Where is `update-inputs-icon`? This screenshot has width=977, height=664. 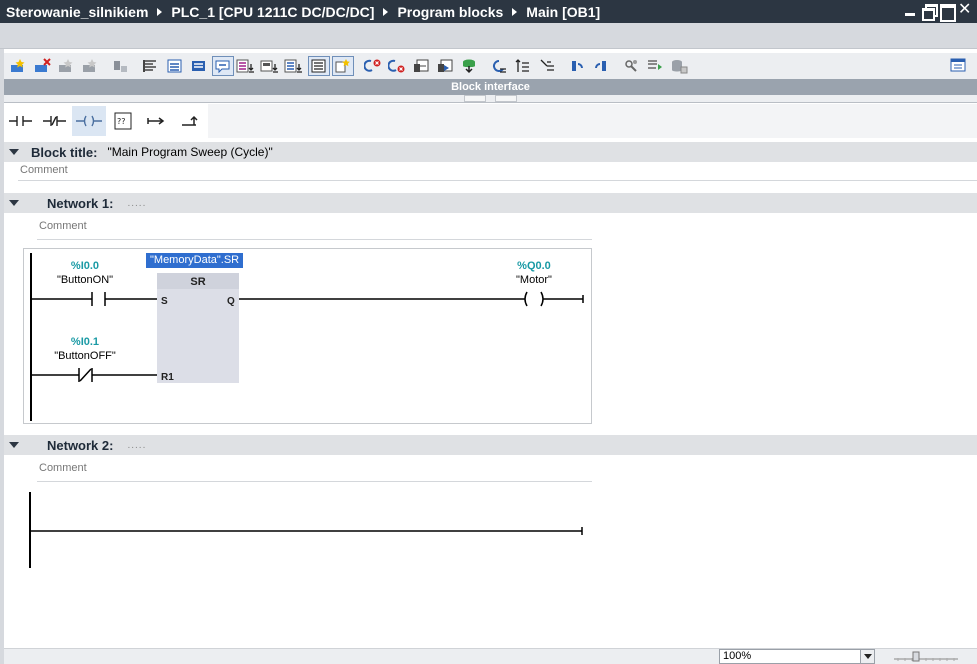
update-inputs-icon is located at coordinates (469, 66).